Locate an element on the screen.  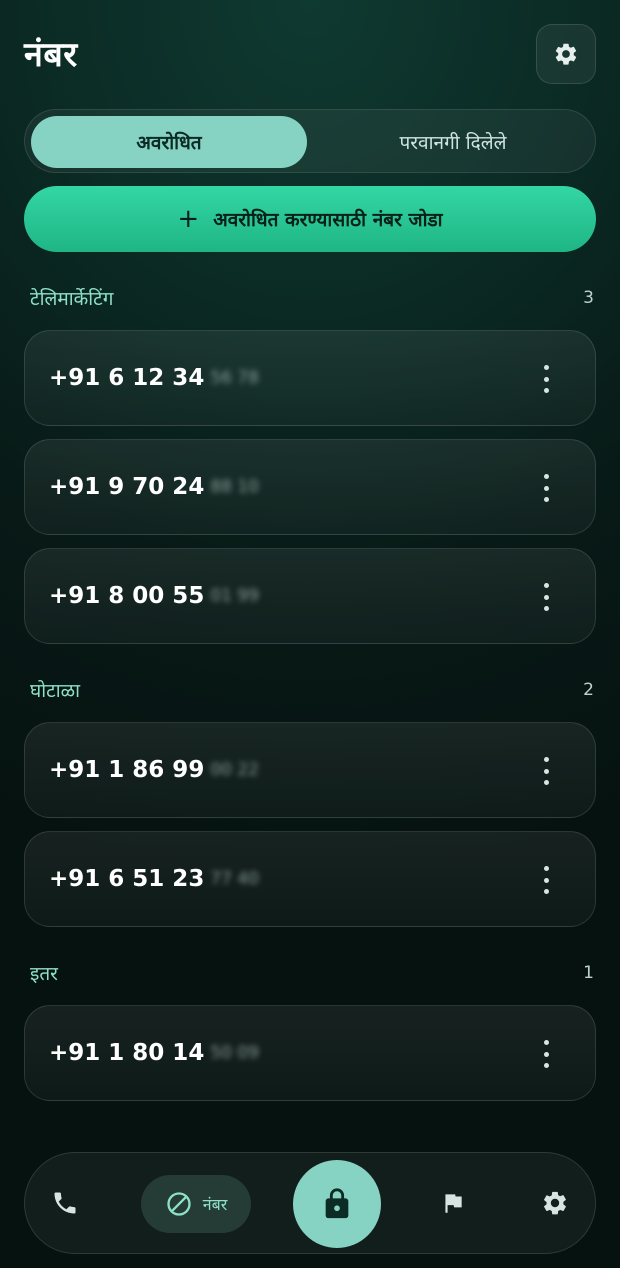
nav-lock-button is located at coordinates (337, 1204).